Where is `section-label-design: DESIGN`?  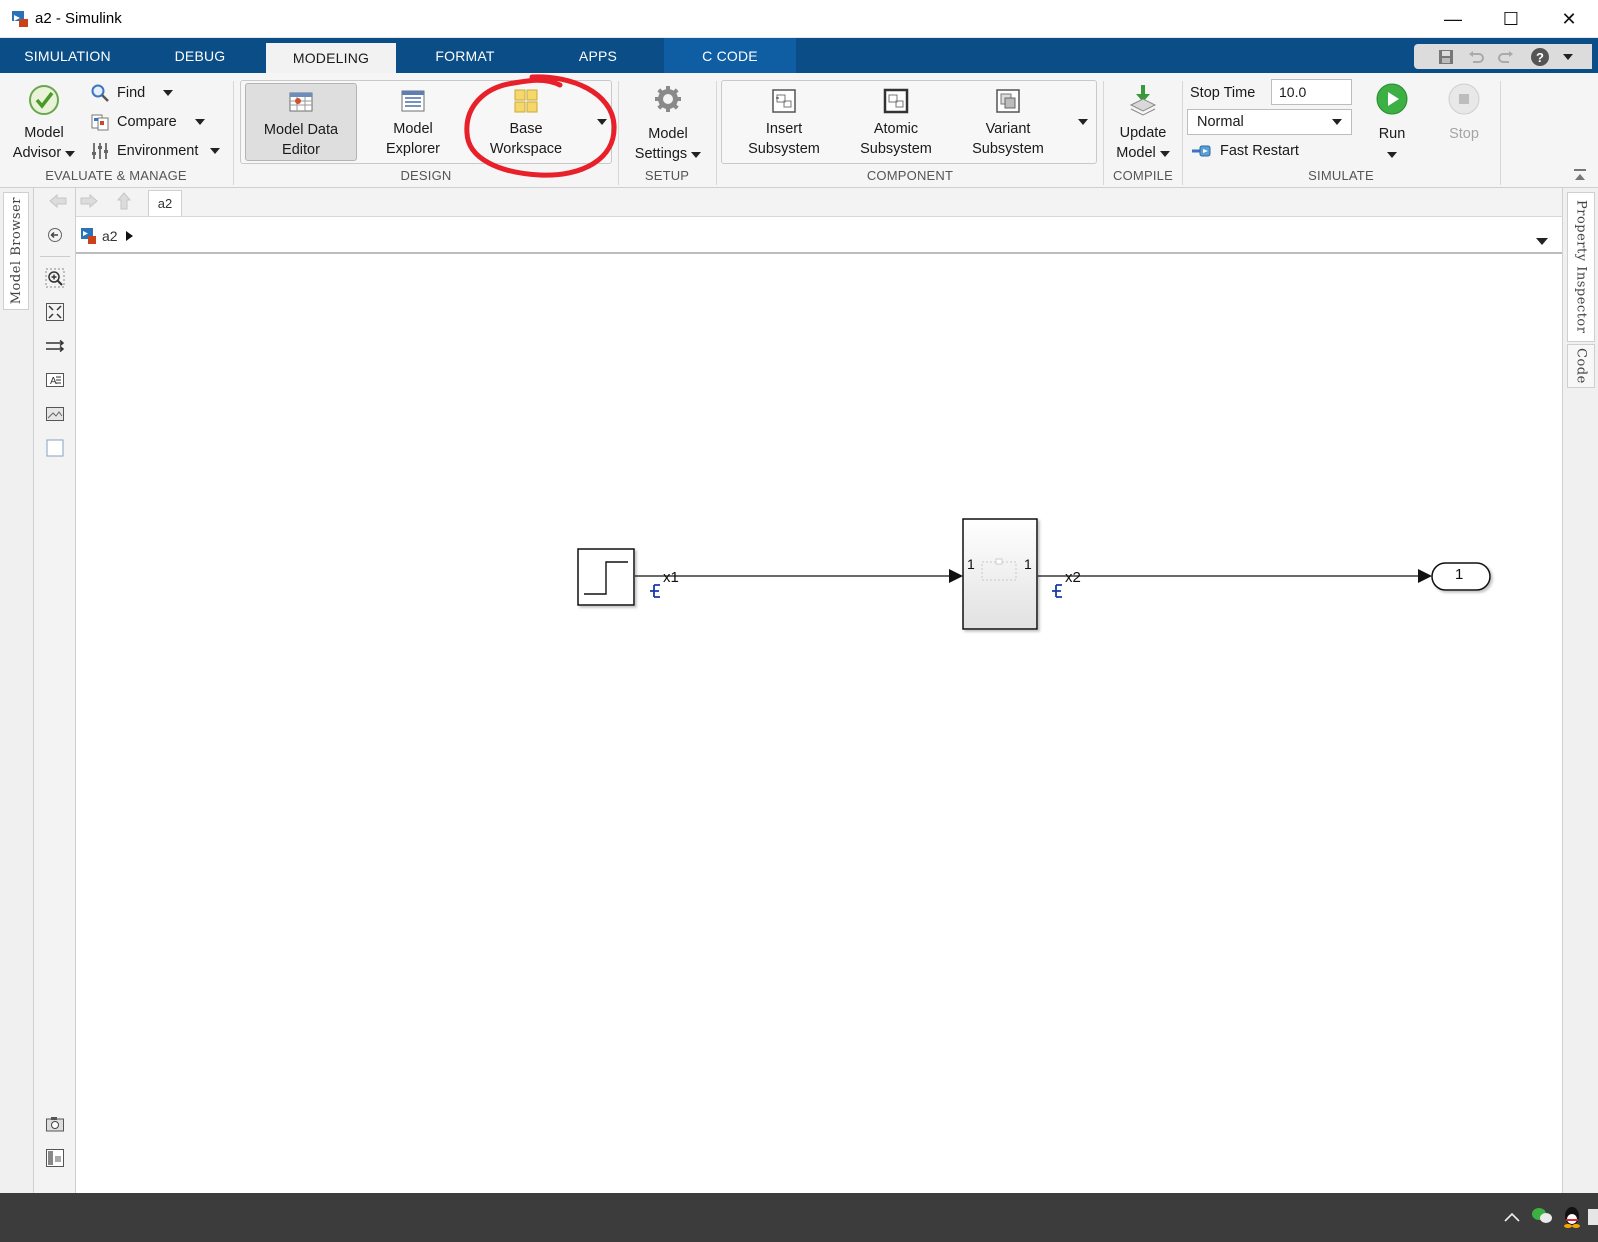 section-label-design: DESIGN is located at coordinates (426, 175).